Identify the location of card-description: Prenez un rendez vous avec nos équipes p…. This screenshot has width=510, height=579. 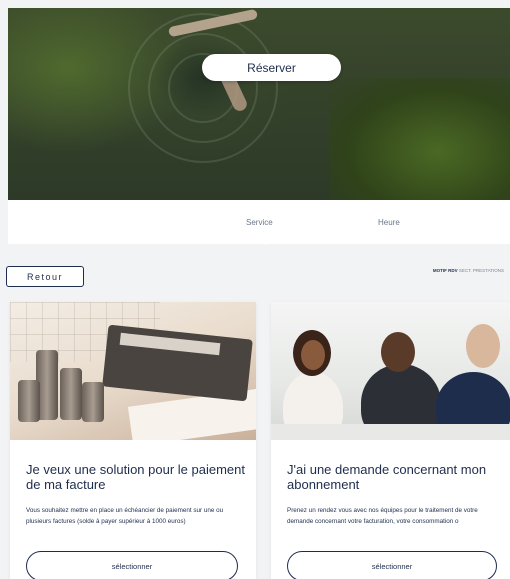
(382, 516).